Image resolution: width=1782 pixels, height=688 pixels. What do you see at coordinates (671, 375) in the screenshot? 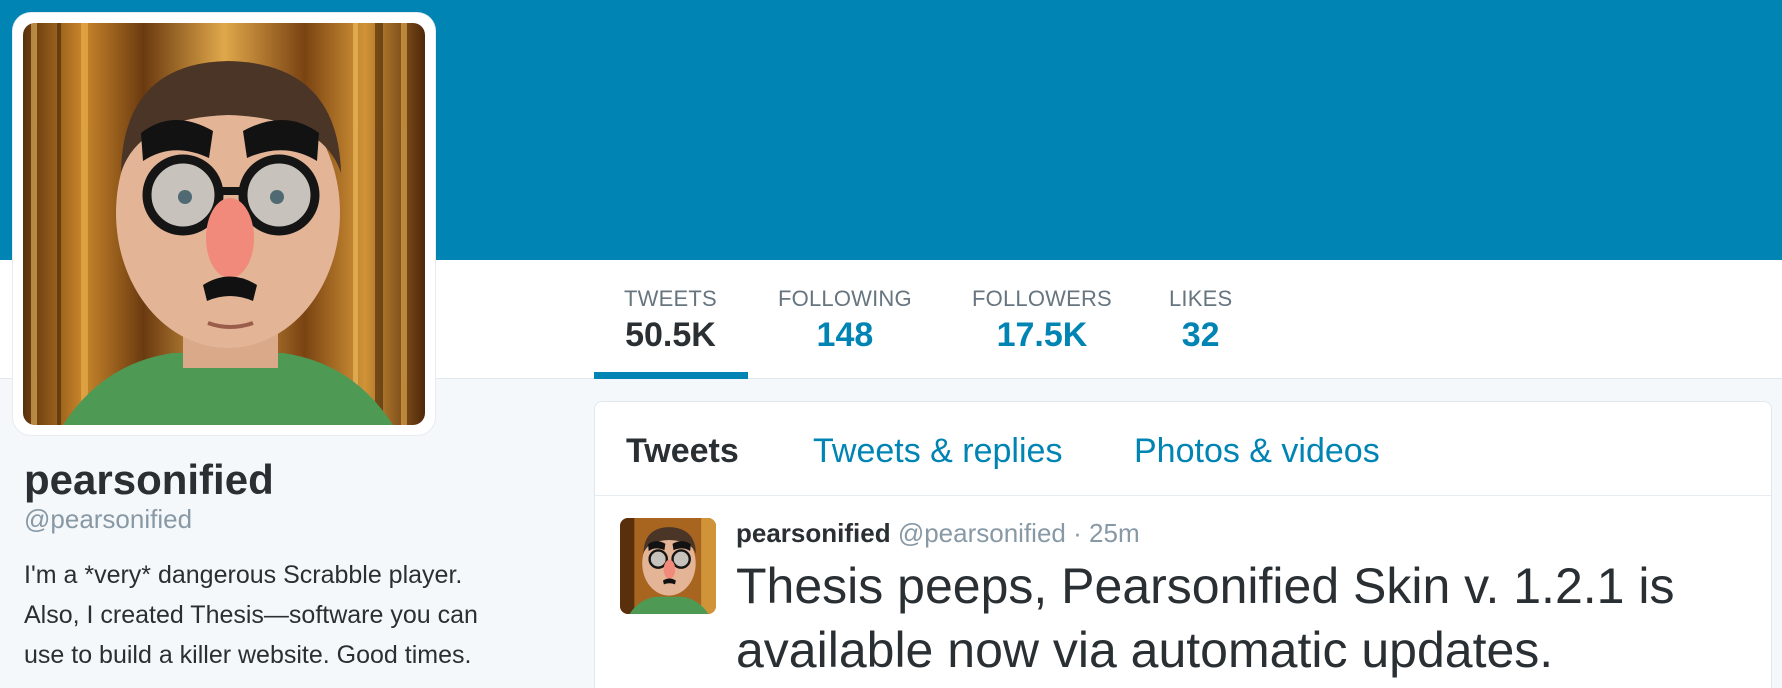
I see `active-stat-indicator` at bounding box center [671, 375].